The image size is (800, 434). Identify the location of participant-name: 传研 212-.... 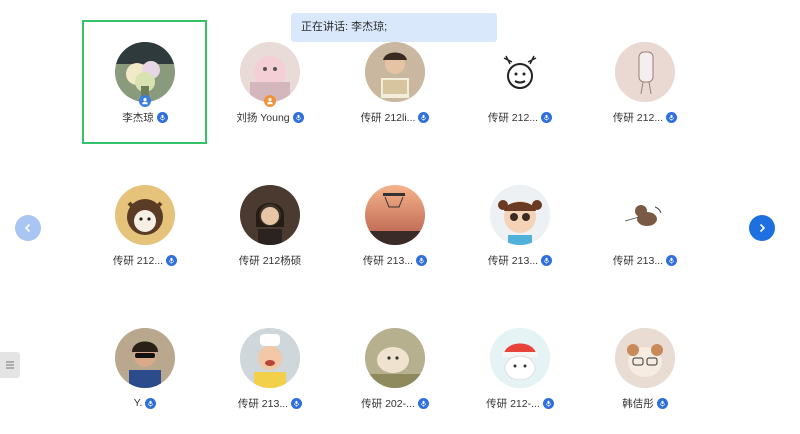
(513, 403).